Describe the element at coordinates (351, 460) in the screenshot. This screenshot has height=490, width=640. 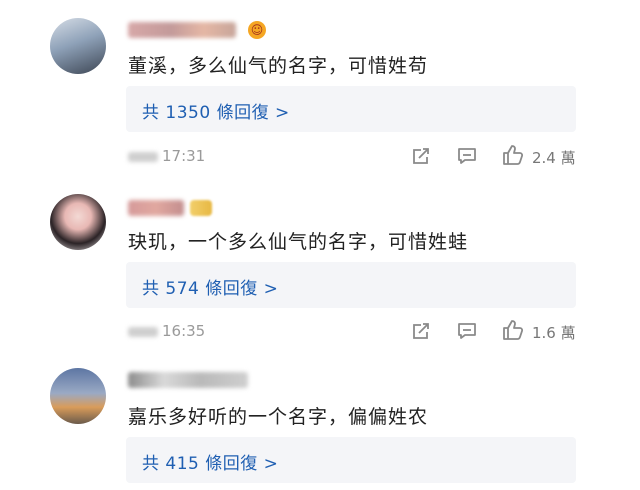
I see `replies-button: 共 415 條回復 >` at that location.